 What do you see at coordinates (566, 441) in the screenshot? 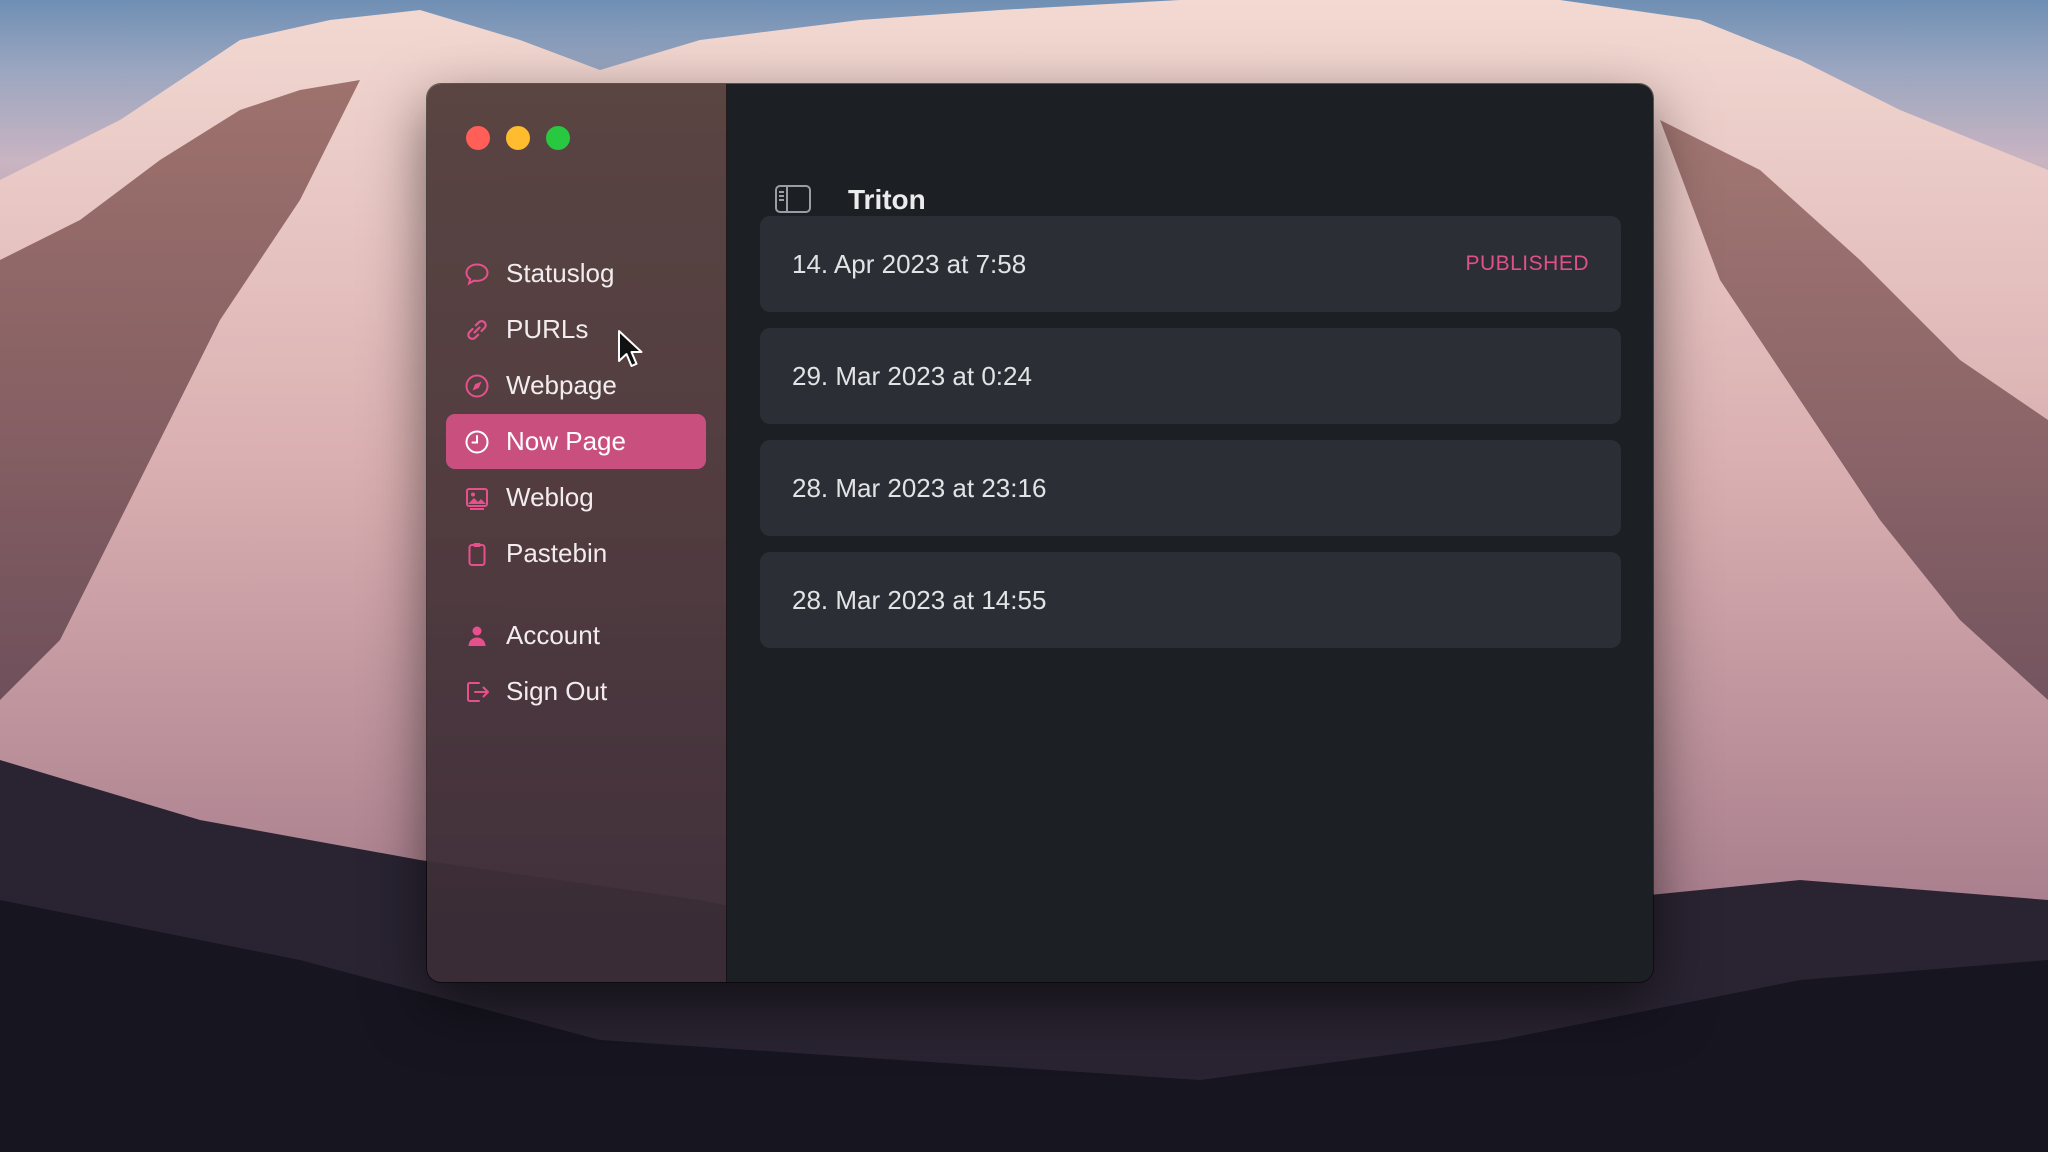
I see `sidebar-item-label: Now Page` at bounding box center [566, 441].